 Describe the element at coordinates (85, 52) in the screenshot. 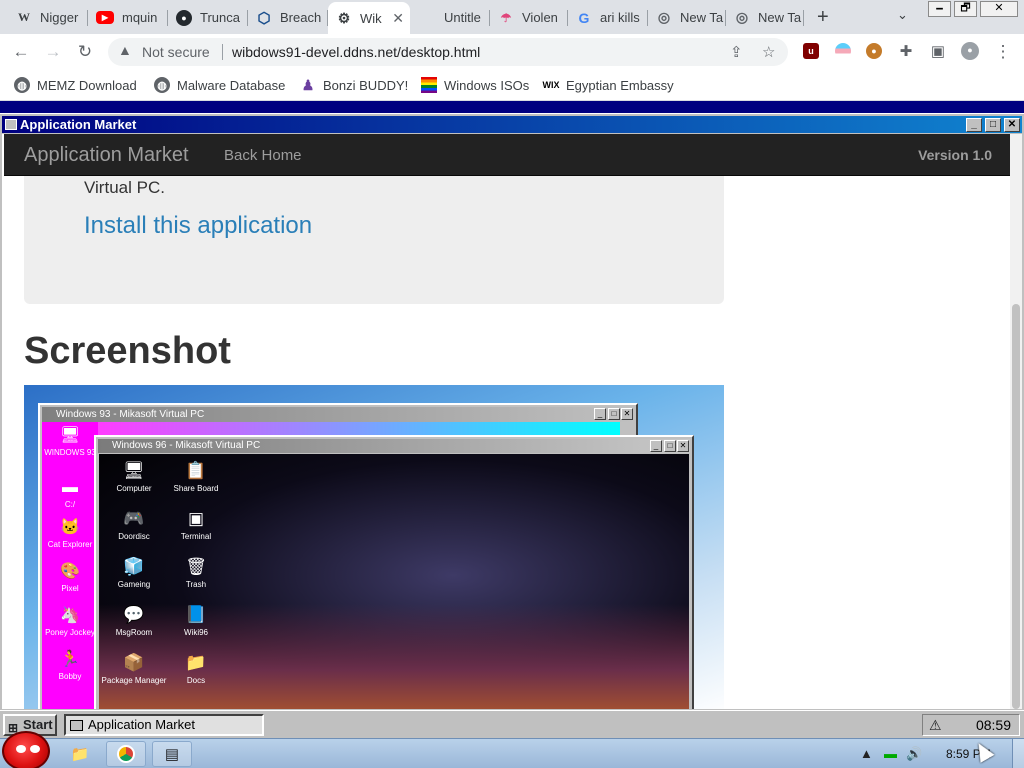

I see `reload-icon: ↻` at that location.